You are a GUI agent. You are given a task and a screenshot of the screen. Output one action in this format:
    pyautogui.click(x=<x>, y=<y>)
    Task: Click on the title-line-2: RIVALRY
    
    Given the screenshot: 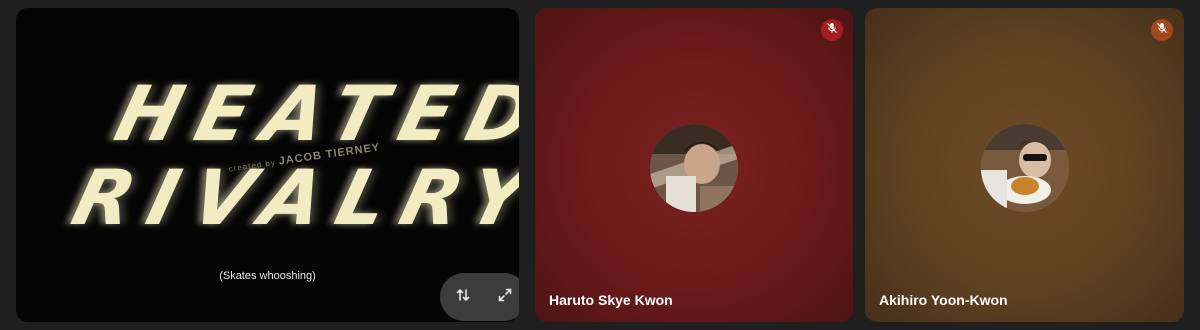 What is the action you would take?
    pyautogui.click(x=291, y=197)
    